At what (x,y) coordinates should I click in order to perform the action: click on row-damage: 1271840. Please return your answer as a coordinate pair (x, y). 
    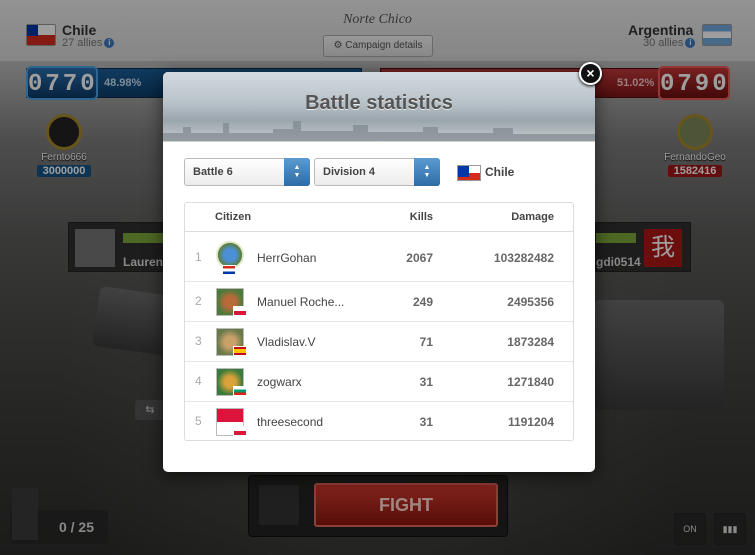
    Looking at the image, I should click on (530, 382).